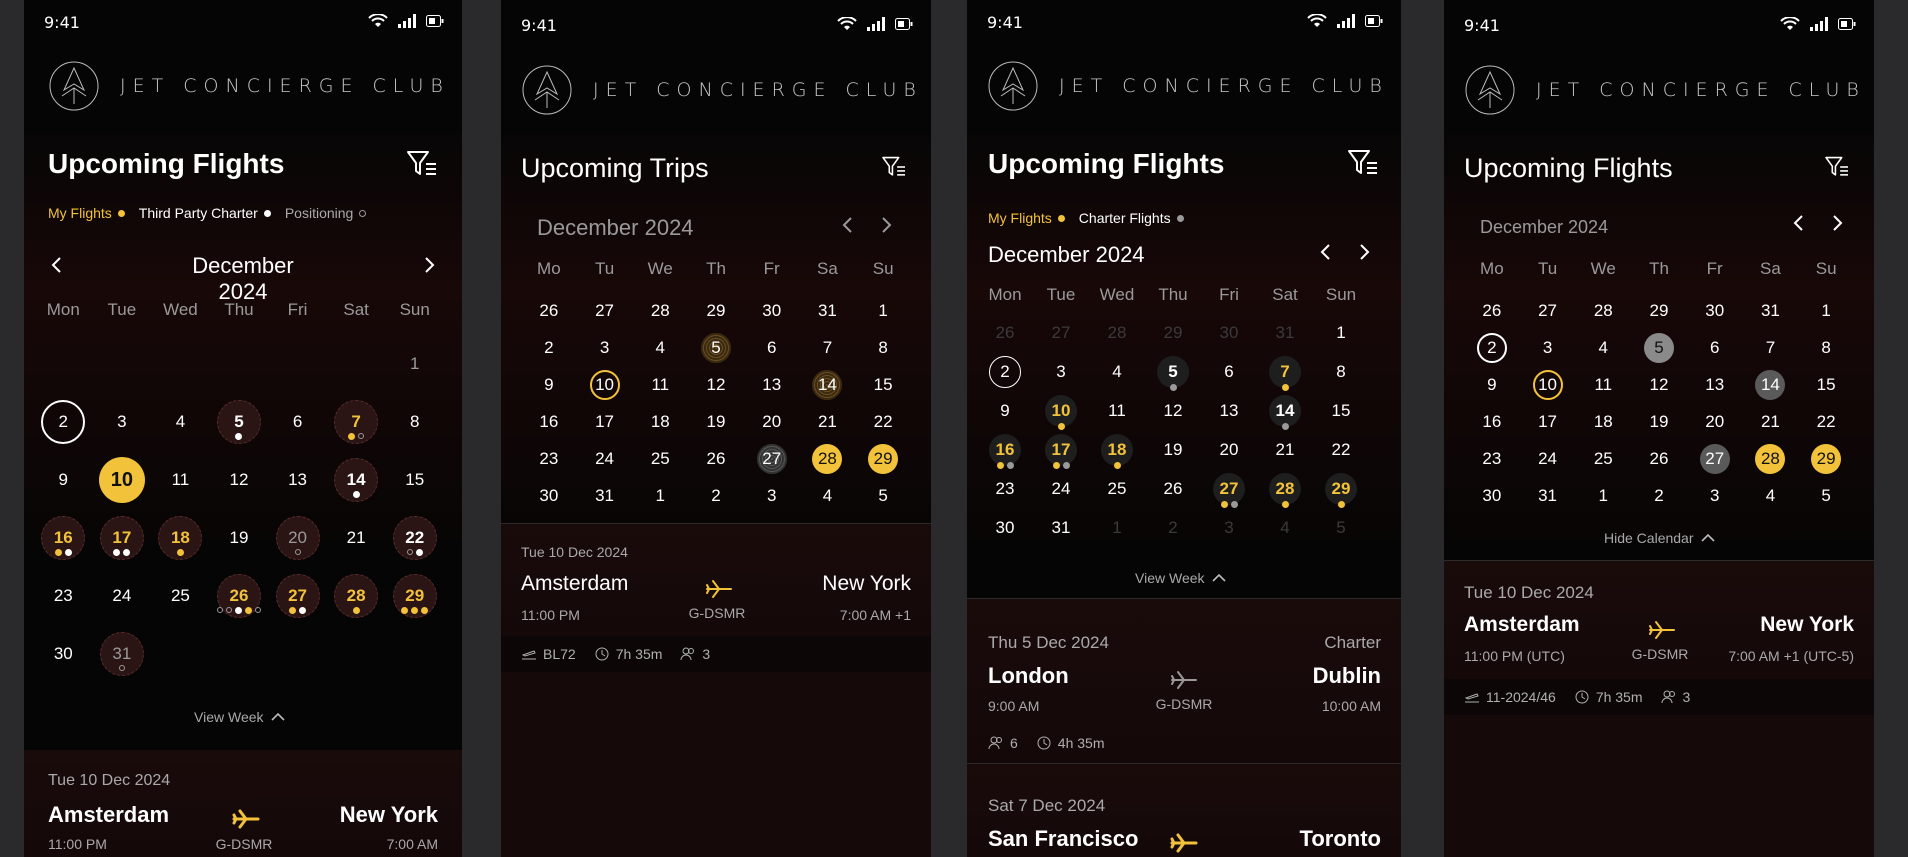 The image size is (1908, 857). What do you see at coordinates (828, 384) in the screenshot?
I see `calendar-day: 14` at bounding box center [828, 384].